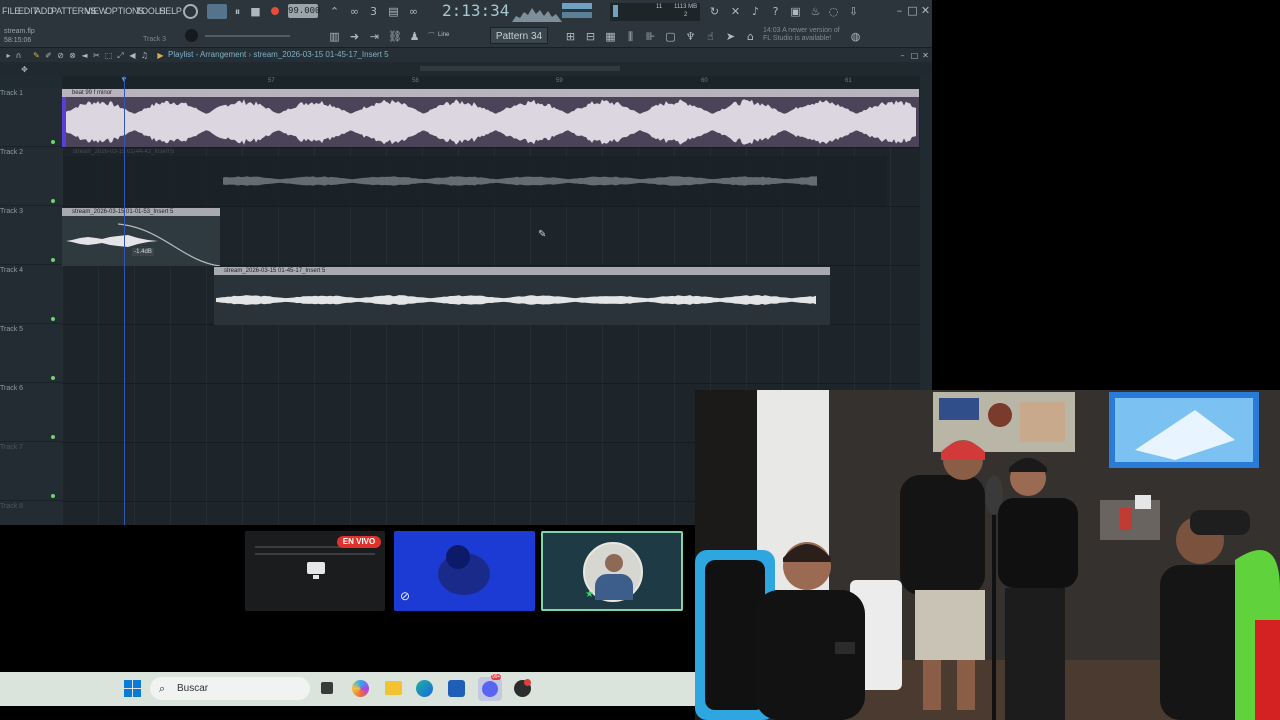 Image resolution: width=1280 pixels, height=720 pixels. I want to click on tempo-display: 99.000, so click(304, 11).